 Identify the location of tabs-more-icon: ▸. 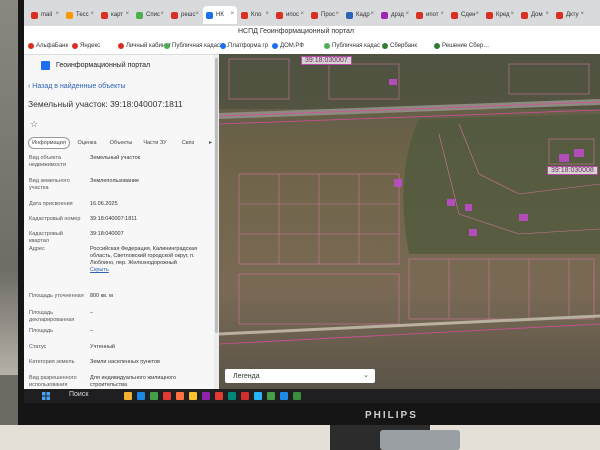
(210, 142).